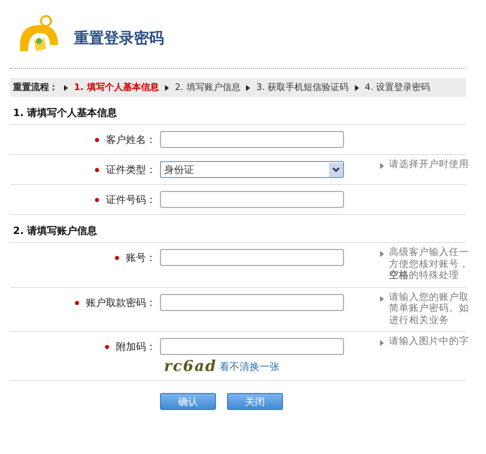  I want to click on field-label: 证件号码：, so click(131, 200).